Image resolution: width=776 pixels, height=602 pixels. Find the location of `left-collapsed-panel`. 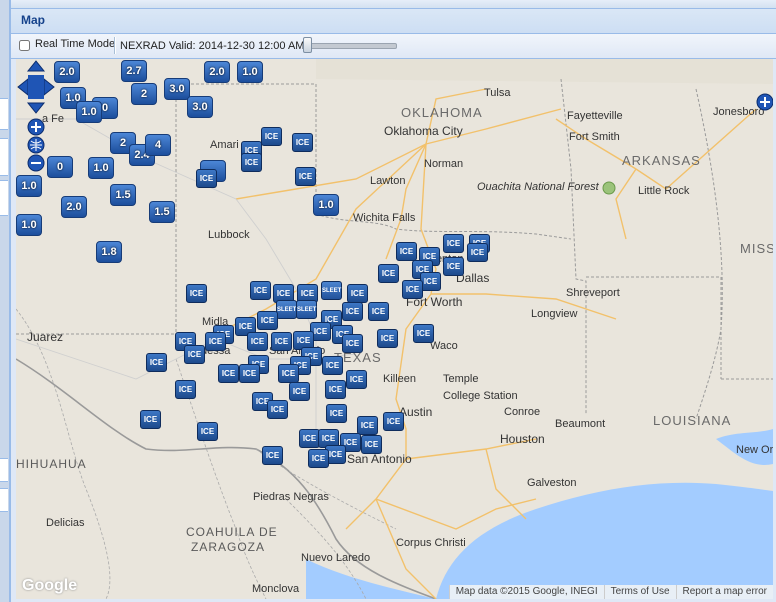

left-collapsed-panel is located at coordinates (5, 301).